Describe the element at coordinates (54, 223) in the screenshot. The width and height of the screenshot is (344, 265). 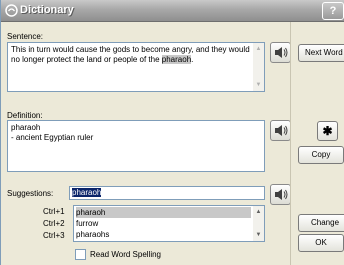
I see `hotkey-label: Ctrl+2` at that location.